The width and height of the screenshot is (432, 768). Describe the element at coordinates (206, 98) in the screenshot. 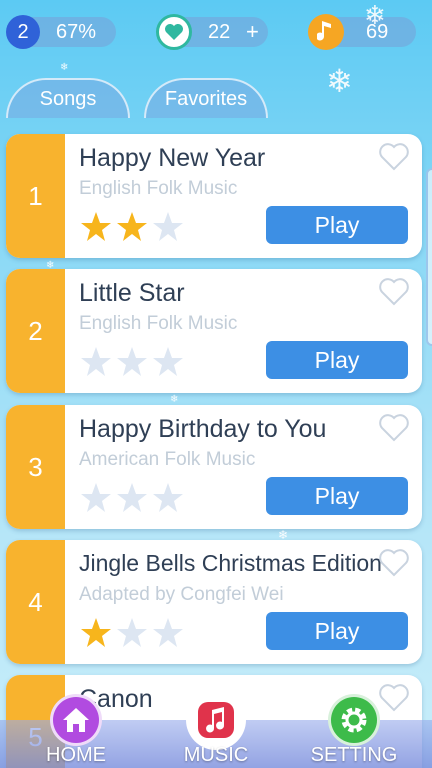

I see `tab-favorites: Favorites` at that location.